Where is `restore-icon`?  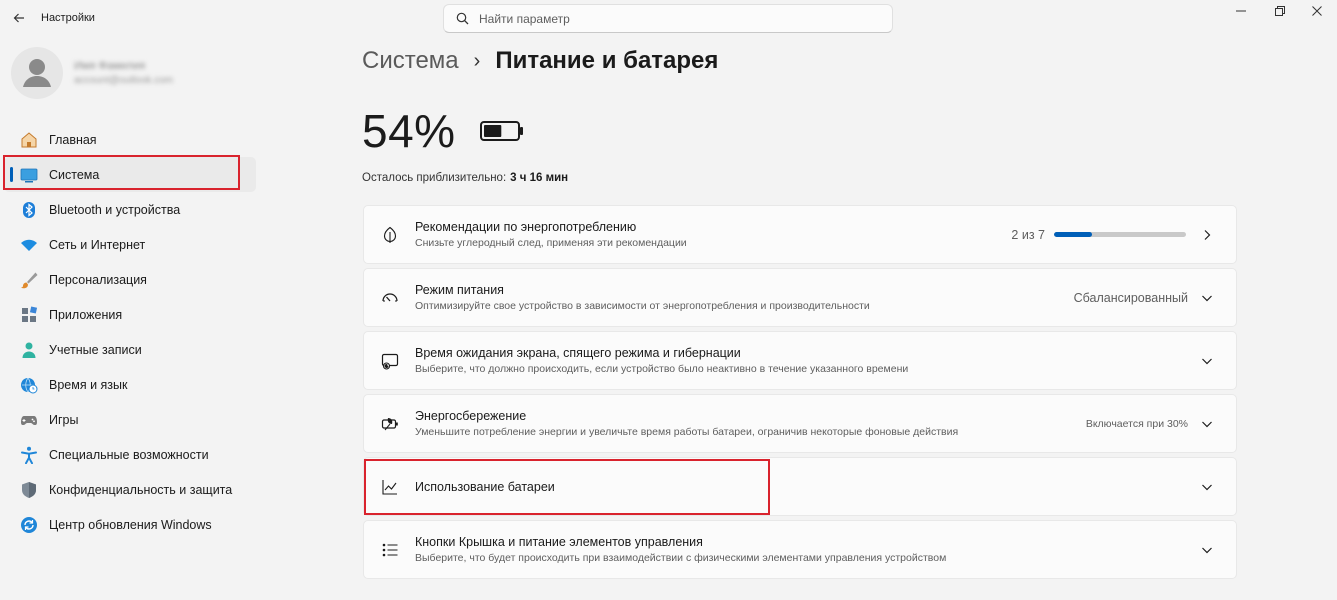 restore-icon is located at coordinates (1280, 11).